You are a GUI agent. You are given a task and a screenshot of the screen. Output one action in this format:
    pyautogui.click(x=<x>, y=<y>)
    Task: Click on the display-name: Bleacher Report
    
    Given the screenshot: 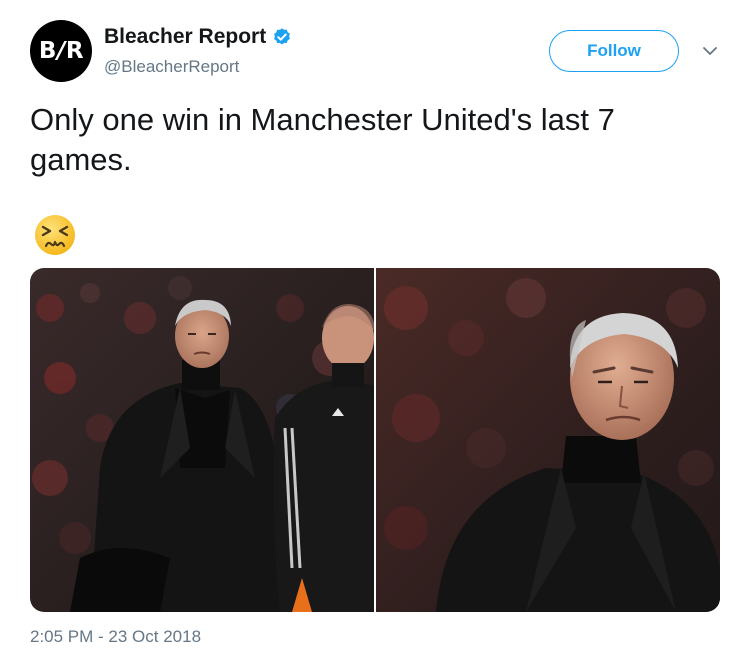 What is the action you would take?
    pyautogui.click(x=185, y=37)
    